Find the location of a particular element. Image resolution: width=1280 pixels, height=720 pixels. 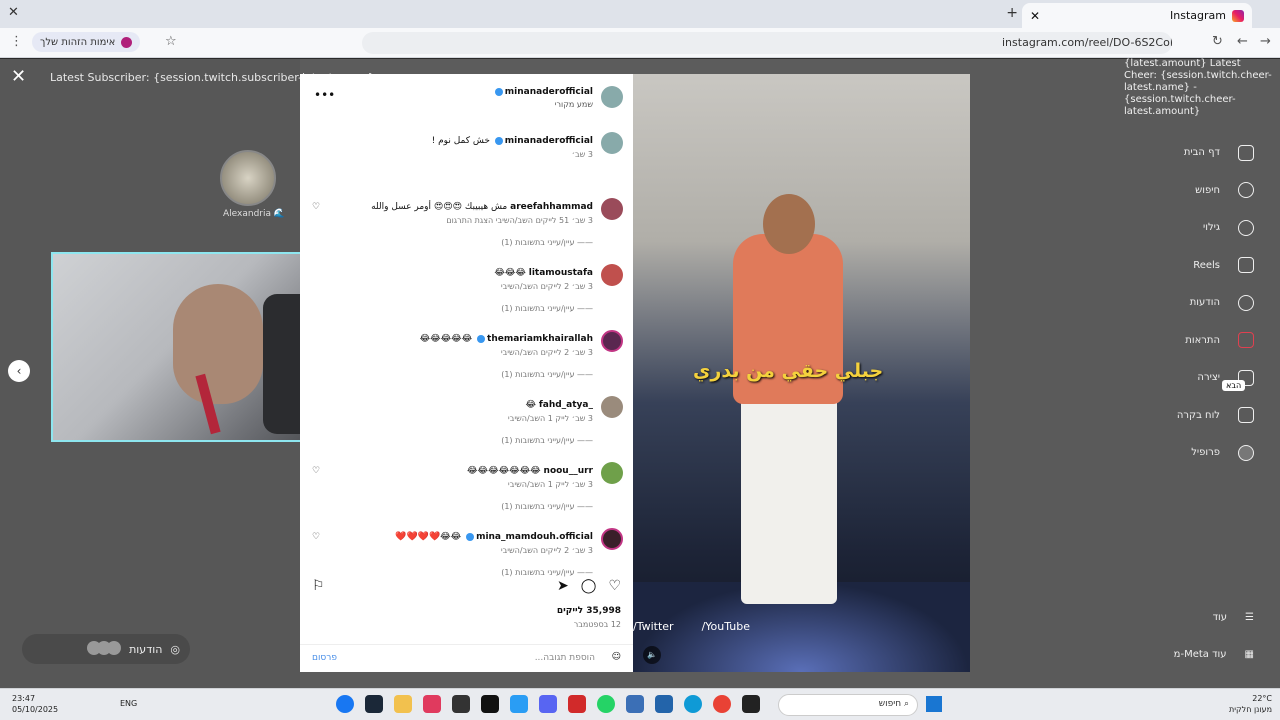

tiktok-studio-icon is located at coordinates (432, 704).